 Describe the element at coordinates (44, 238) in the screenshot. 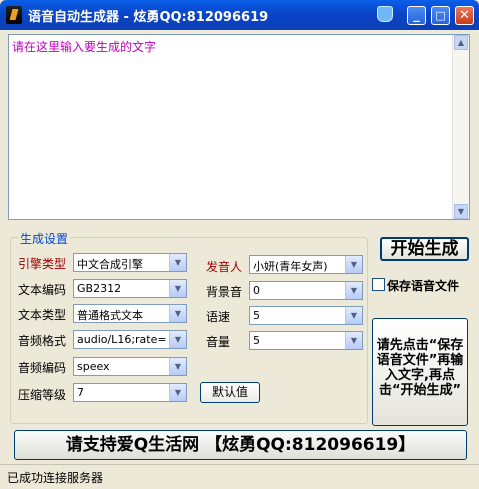

I see `settings-group-title: 生成设置` at that location.